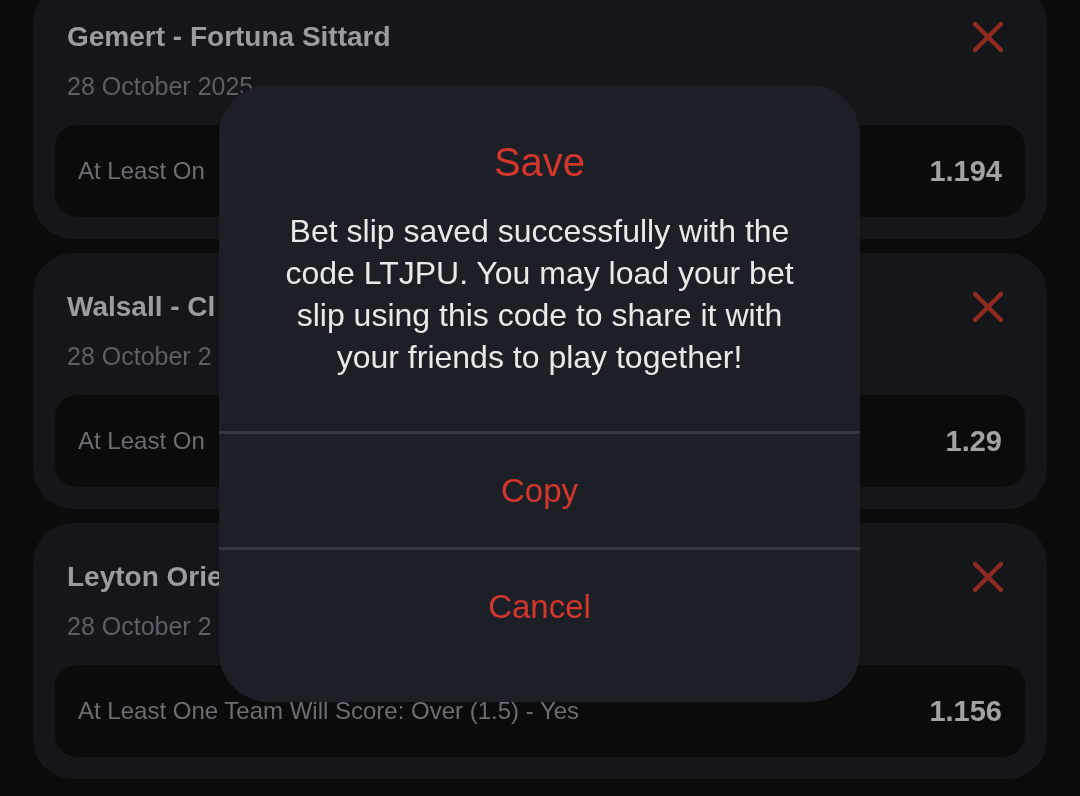 This screenshot has width=1080, height=796. Describe the element at coordinates (329, 711) in the screenshot. I see `selection-text: At Least One Team Will Score: Over (1.5) - Yes` at that location.